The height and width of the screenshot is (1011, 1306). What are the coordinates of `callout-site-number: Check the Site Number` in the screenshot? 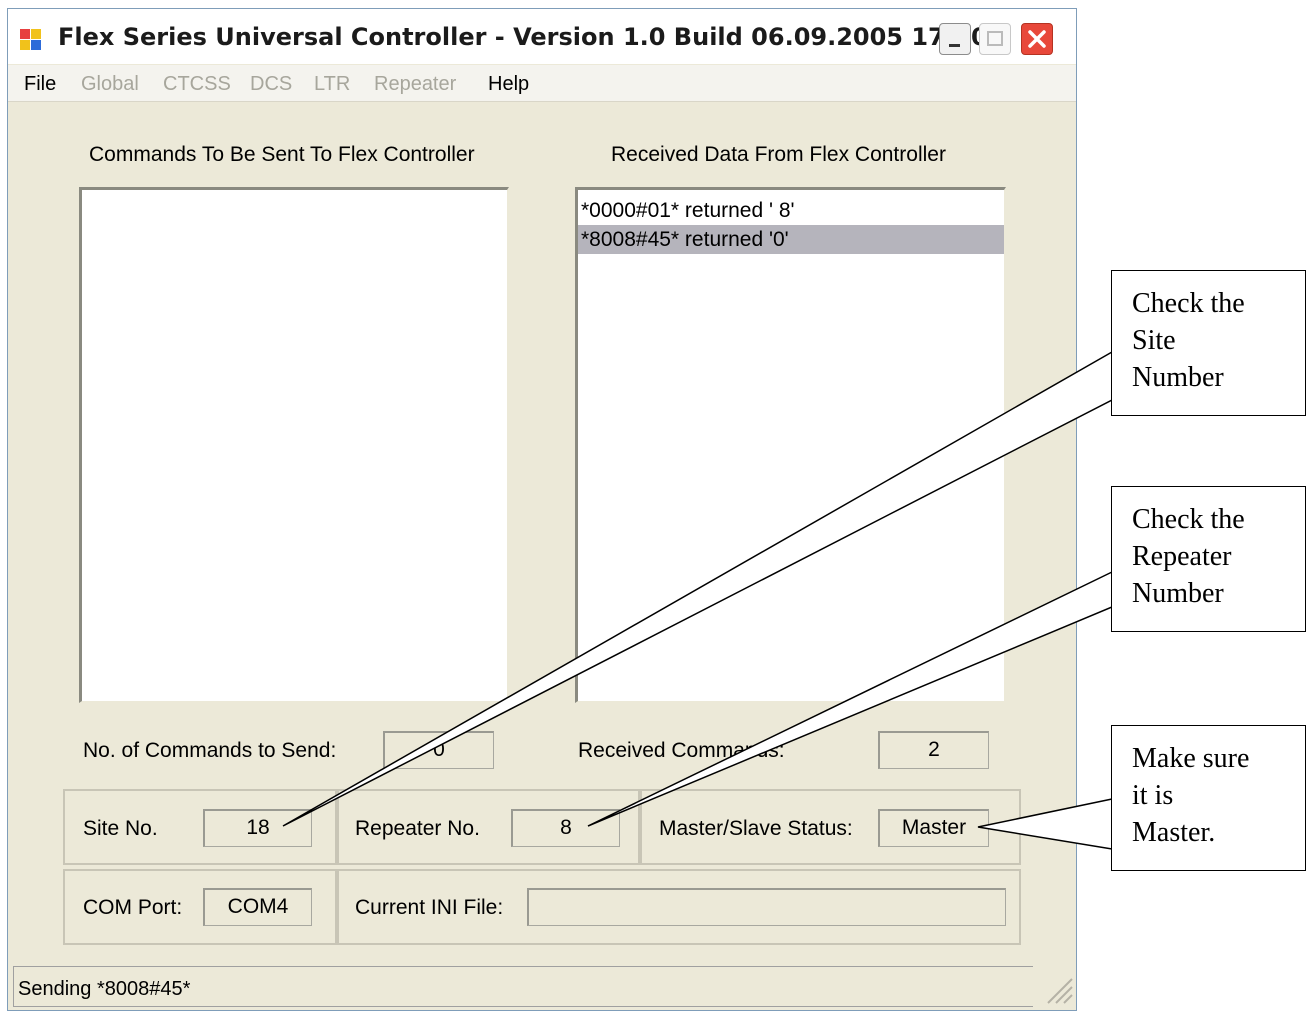 It's located at (1208, 343).